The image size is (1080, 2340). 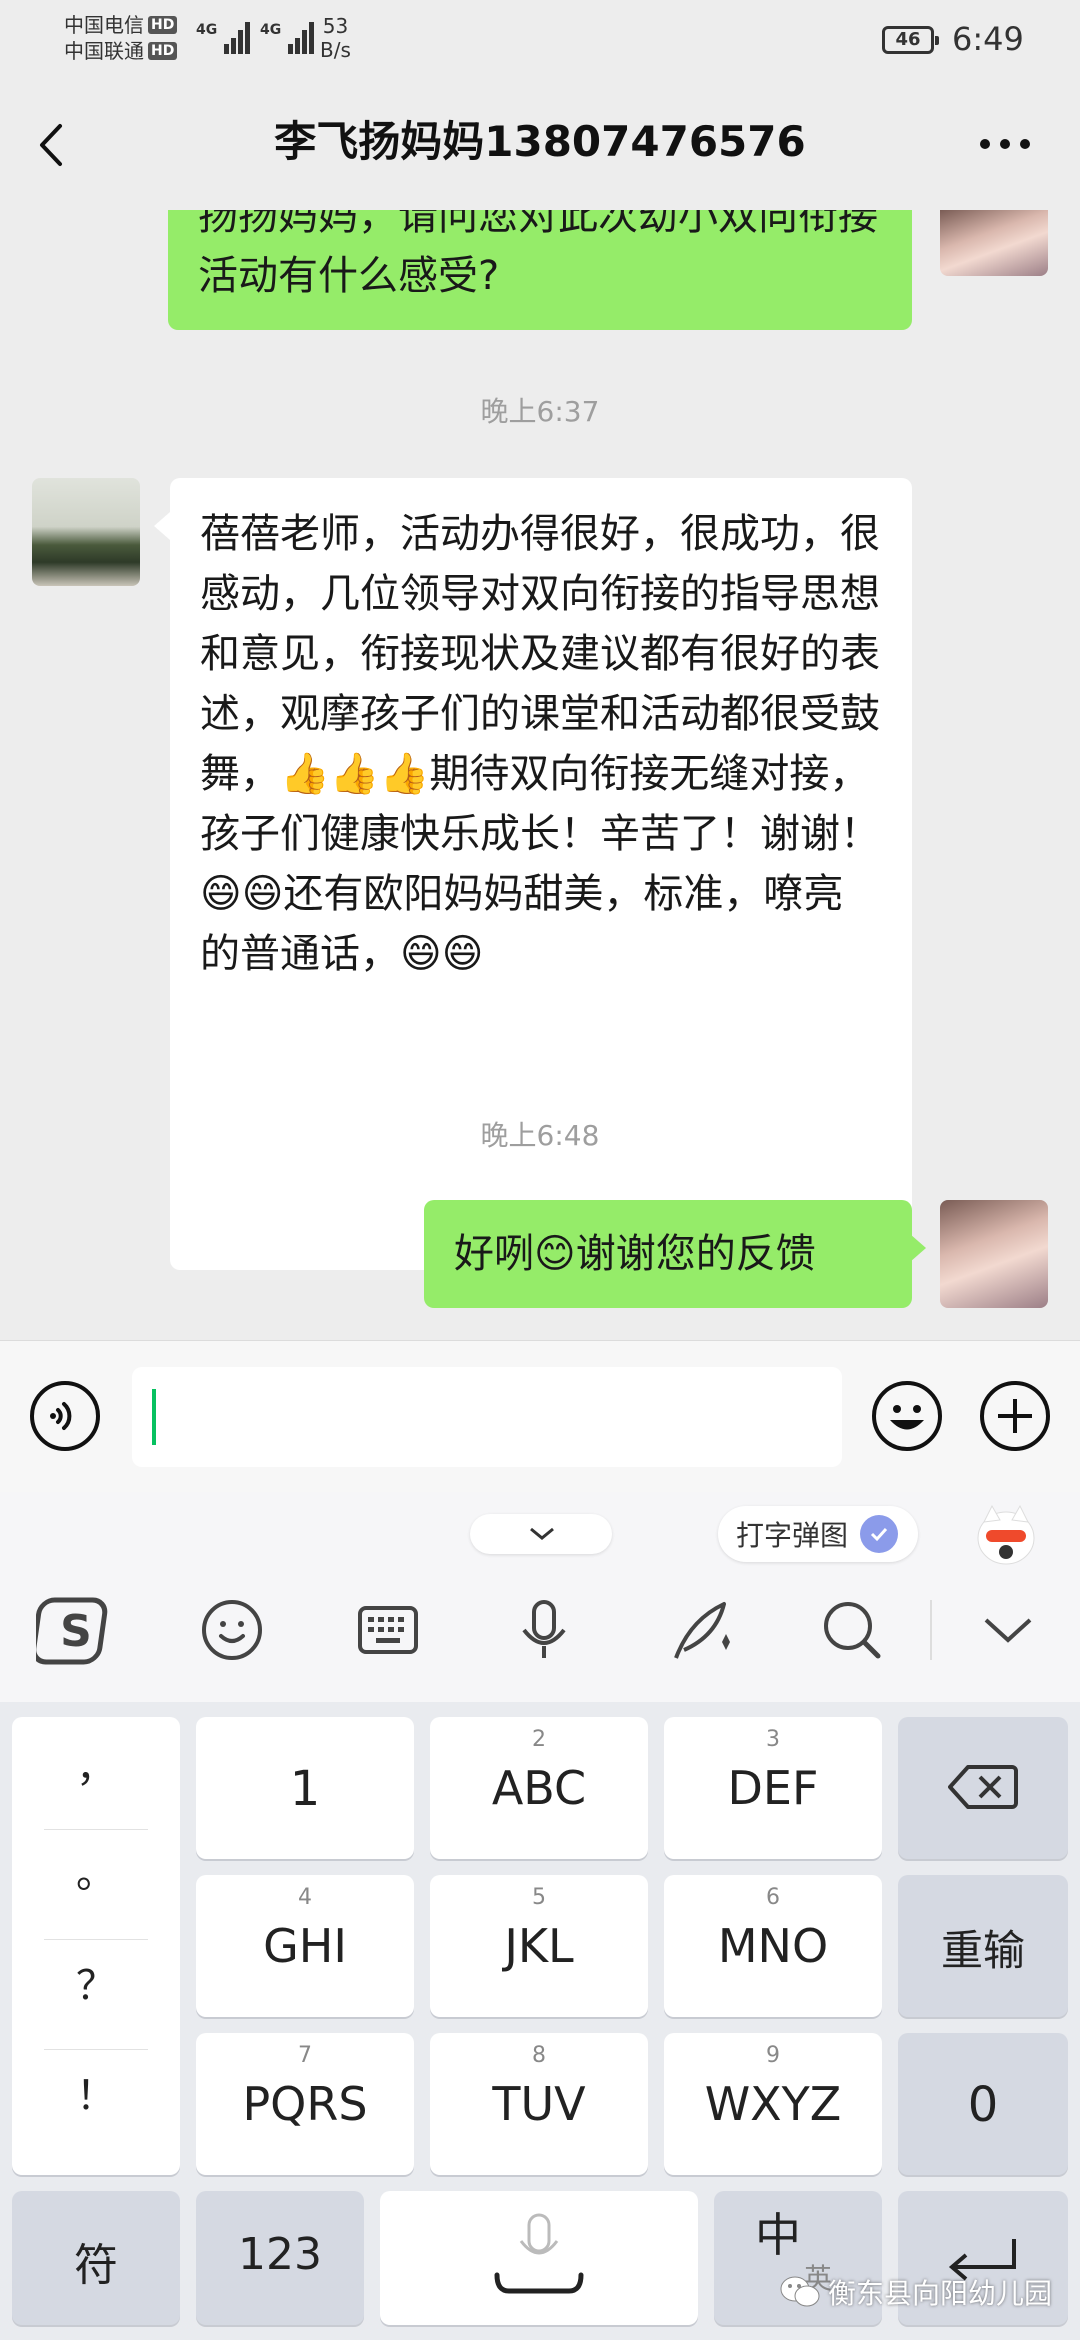 What do you see at coordinates (540, 41) in the screenshot?
I see `status-bar: 中国电信 HD 中国联通 HD 4G 4G 53 B/s 46 6:49` at bounding box center [540, 41].